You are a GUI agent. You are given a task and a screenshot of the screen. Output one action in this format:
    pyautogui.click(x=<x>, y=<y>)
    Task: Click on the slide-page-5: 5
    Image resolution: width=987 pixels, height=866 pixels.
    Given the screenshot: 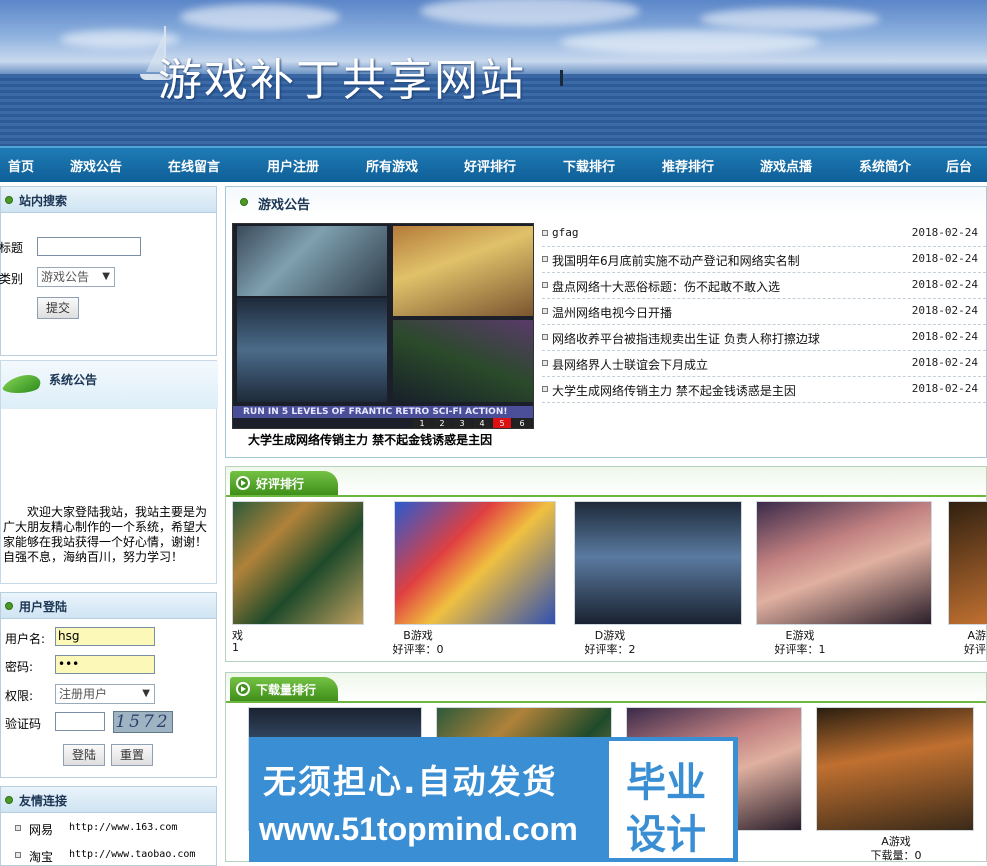 What is the action you would take?
    pyautogui.click(x=502, y=423)
    